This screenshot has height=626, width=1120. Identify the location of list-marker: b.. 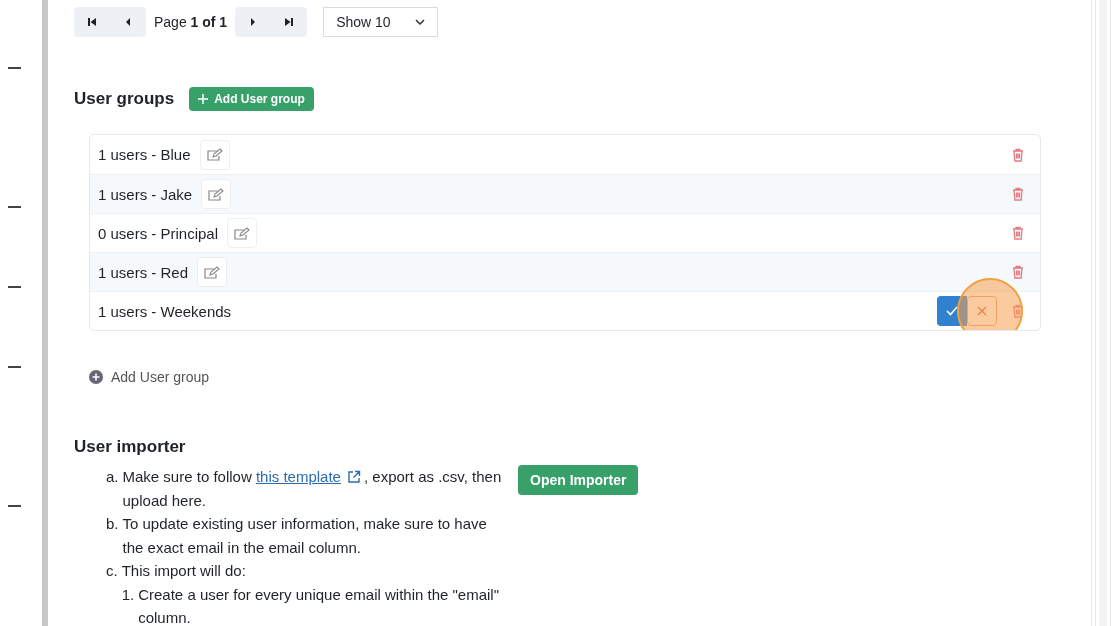
(112, 524).